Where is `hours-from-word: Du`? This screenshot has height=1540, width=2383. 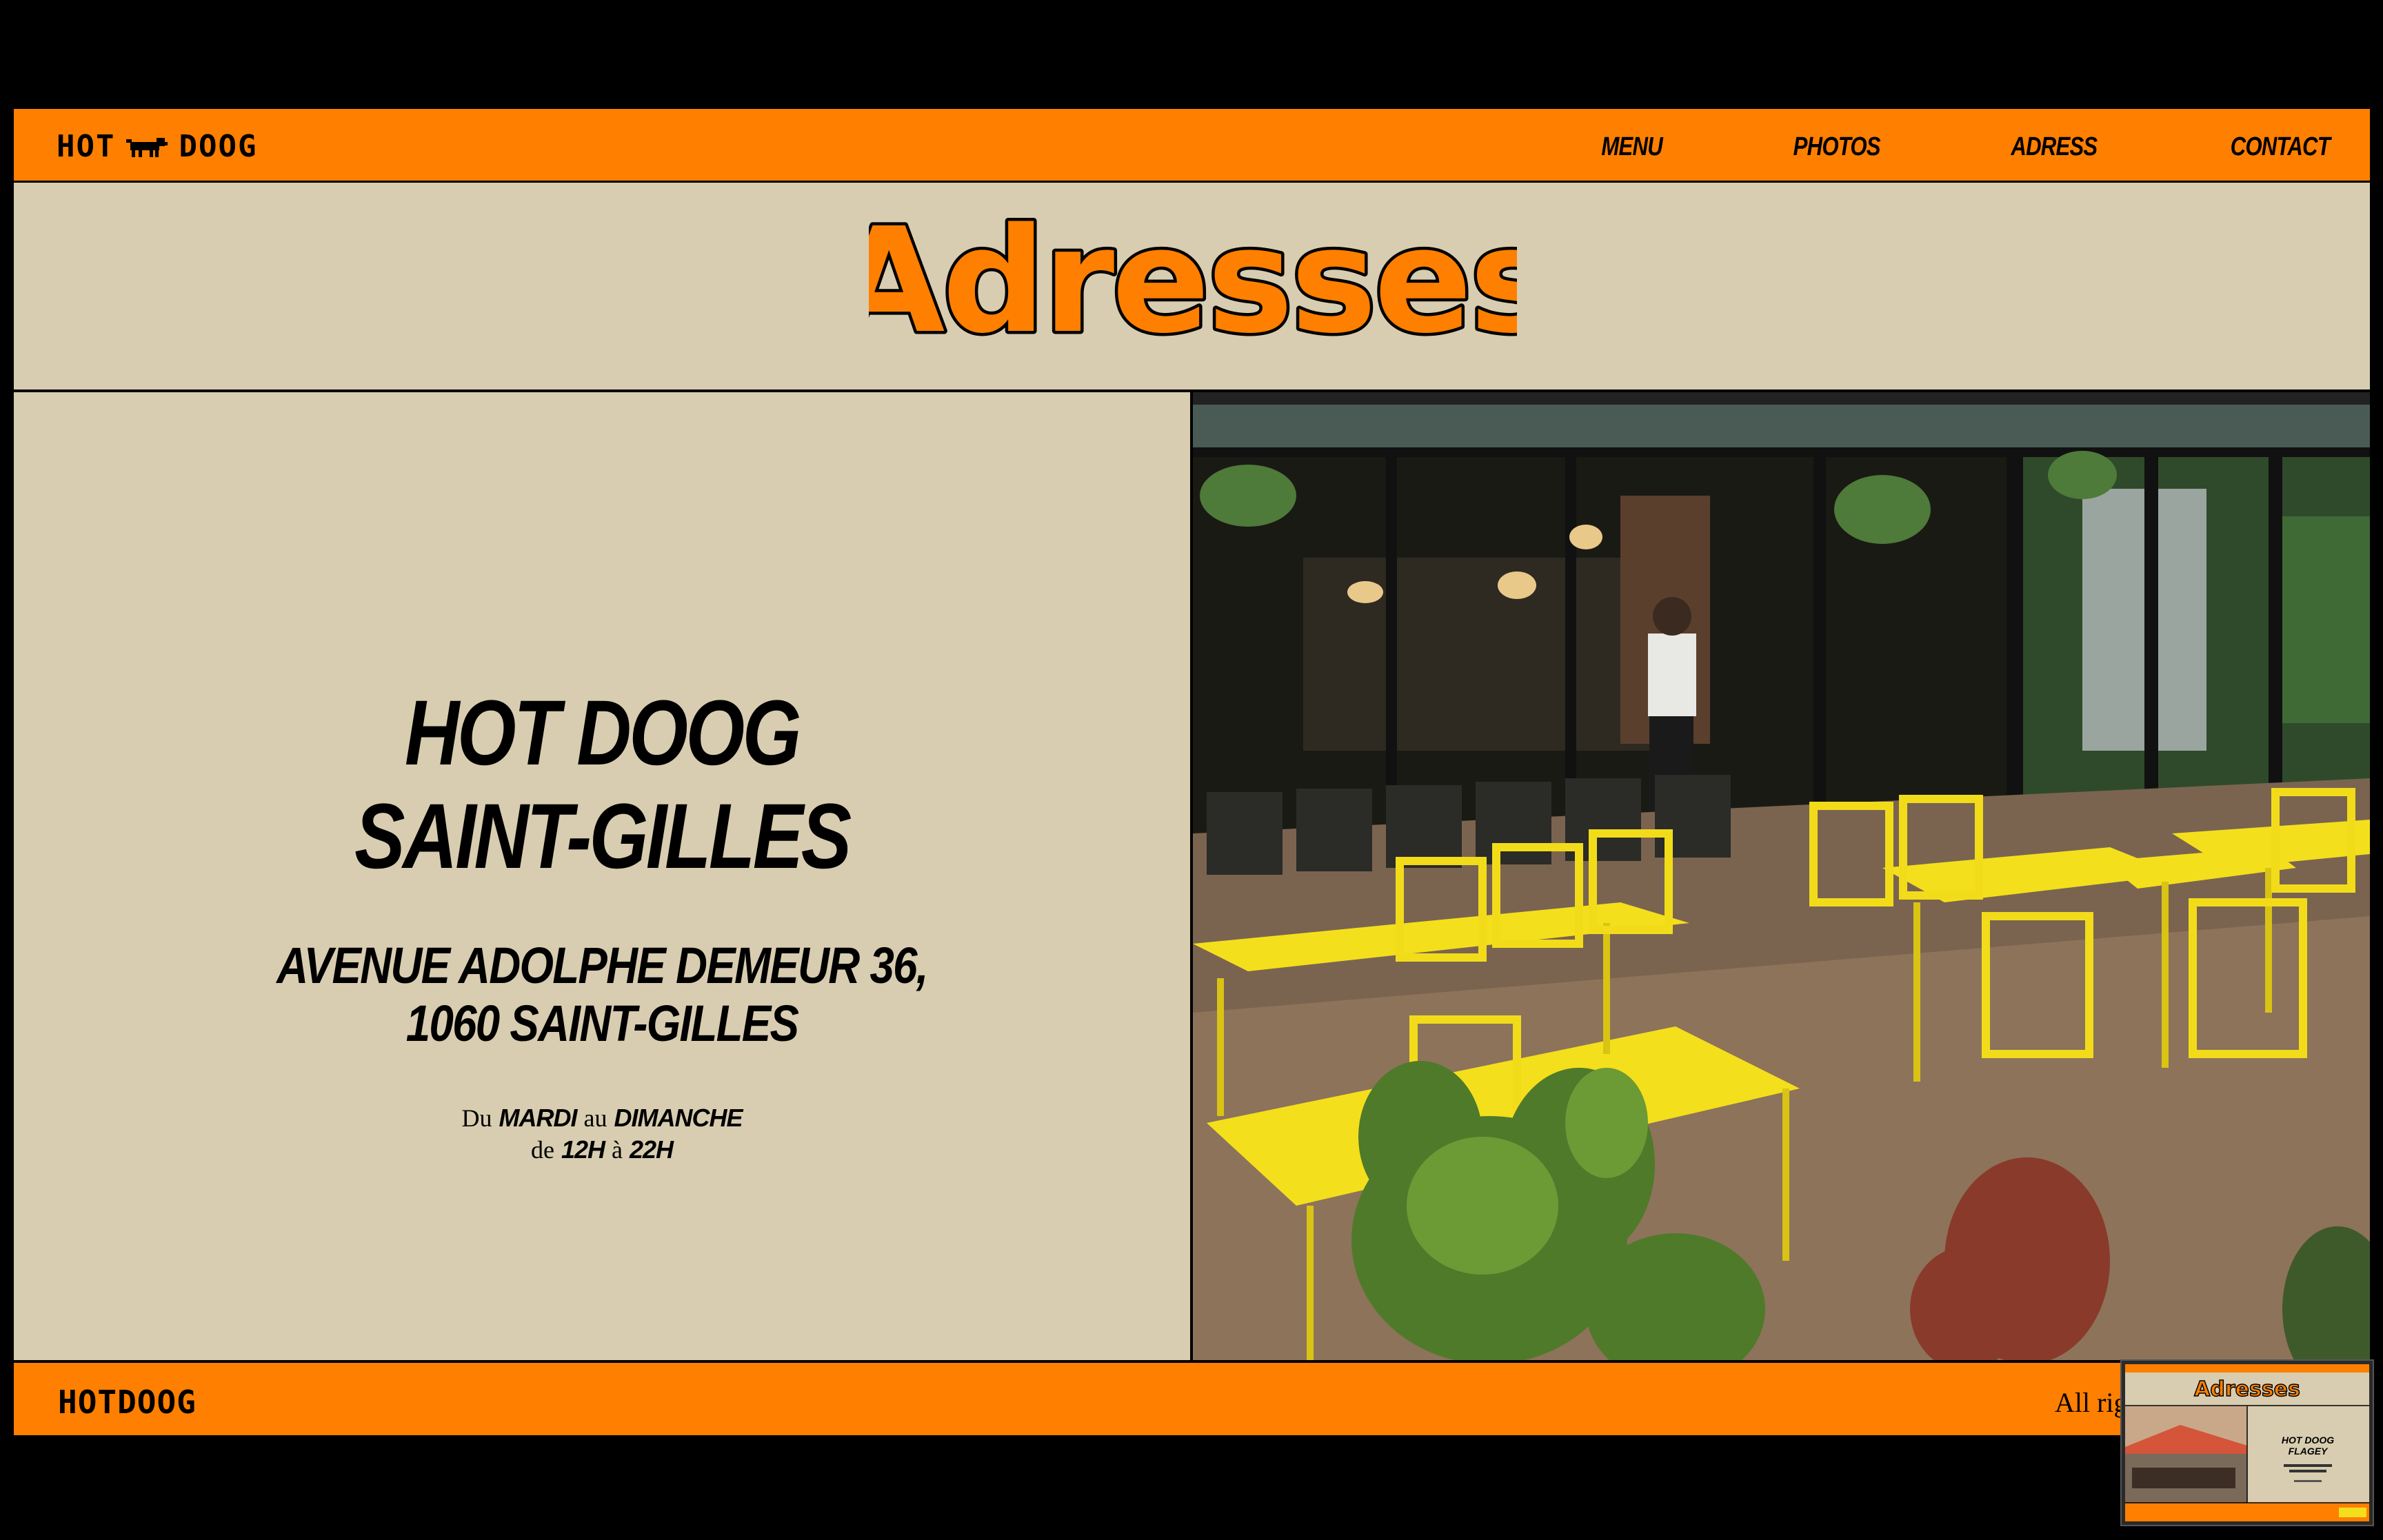 hours-from-word: Du is located at coordinates (476, 1118).